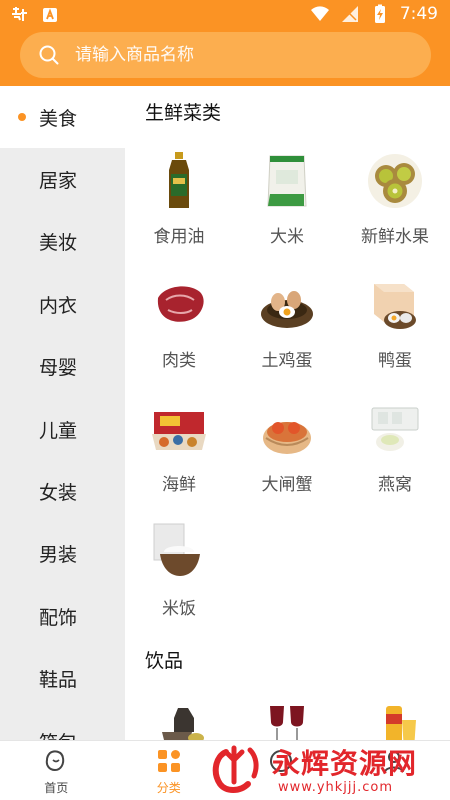 This screenshot has width=450, height=800. What do you see at coordinates (287, 485) in the screenshot?
I see `item-label: 大闸蟹` at bounding box center [287, 485].